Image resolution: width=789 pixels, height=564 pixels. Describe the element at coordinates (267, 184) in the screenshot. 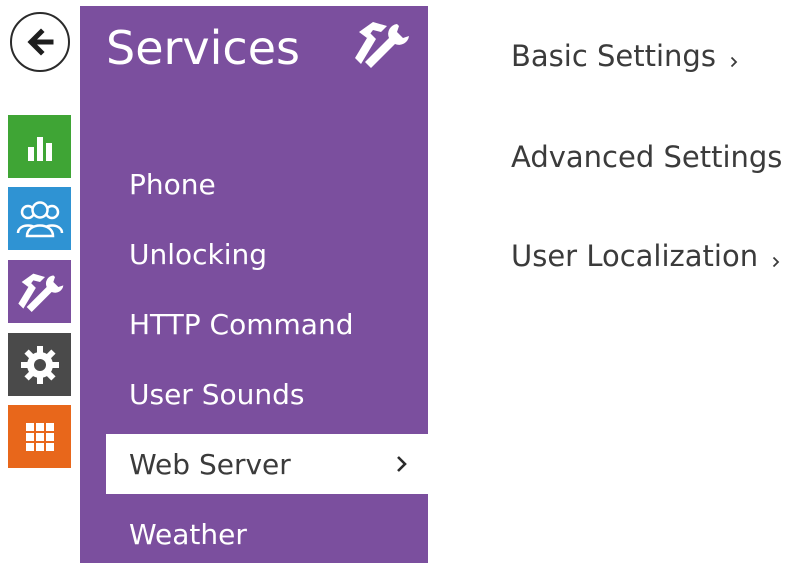

I see `menu-item-phone: Phone` at that location.